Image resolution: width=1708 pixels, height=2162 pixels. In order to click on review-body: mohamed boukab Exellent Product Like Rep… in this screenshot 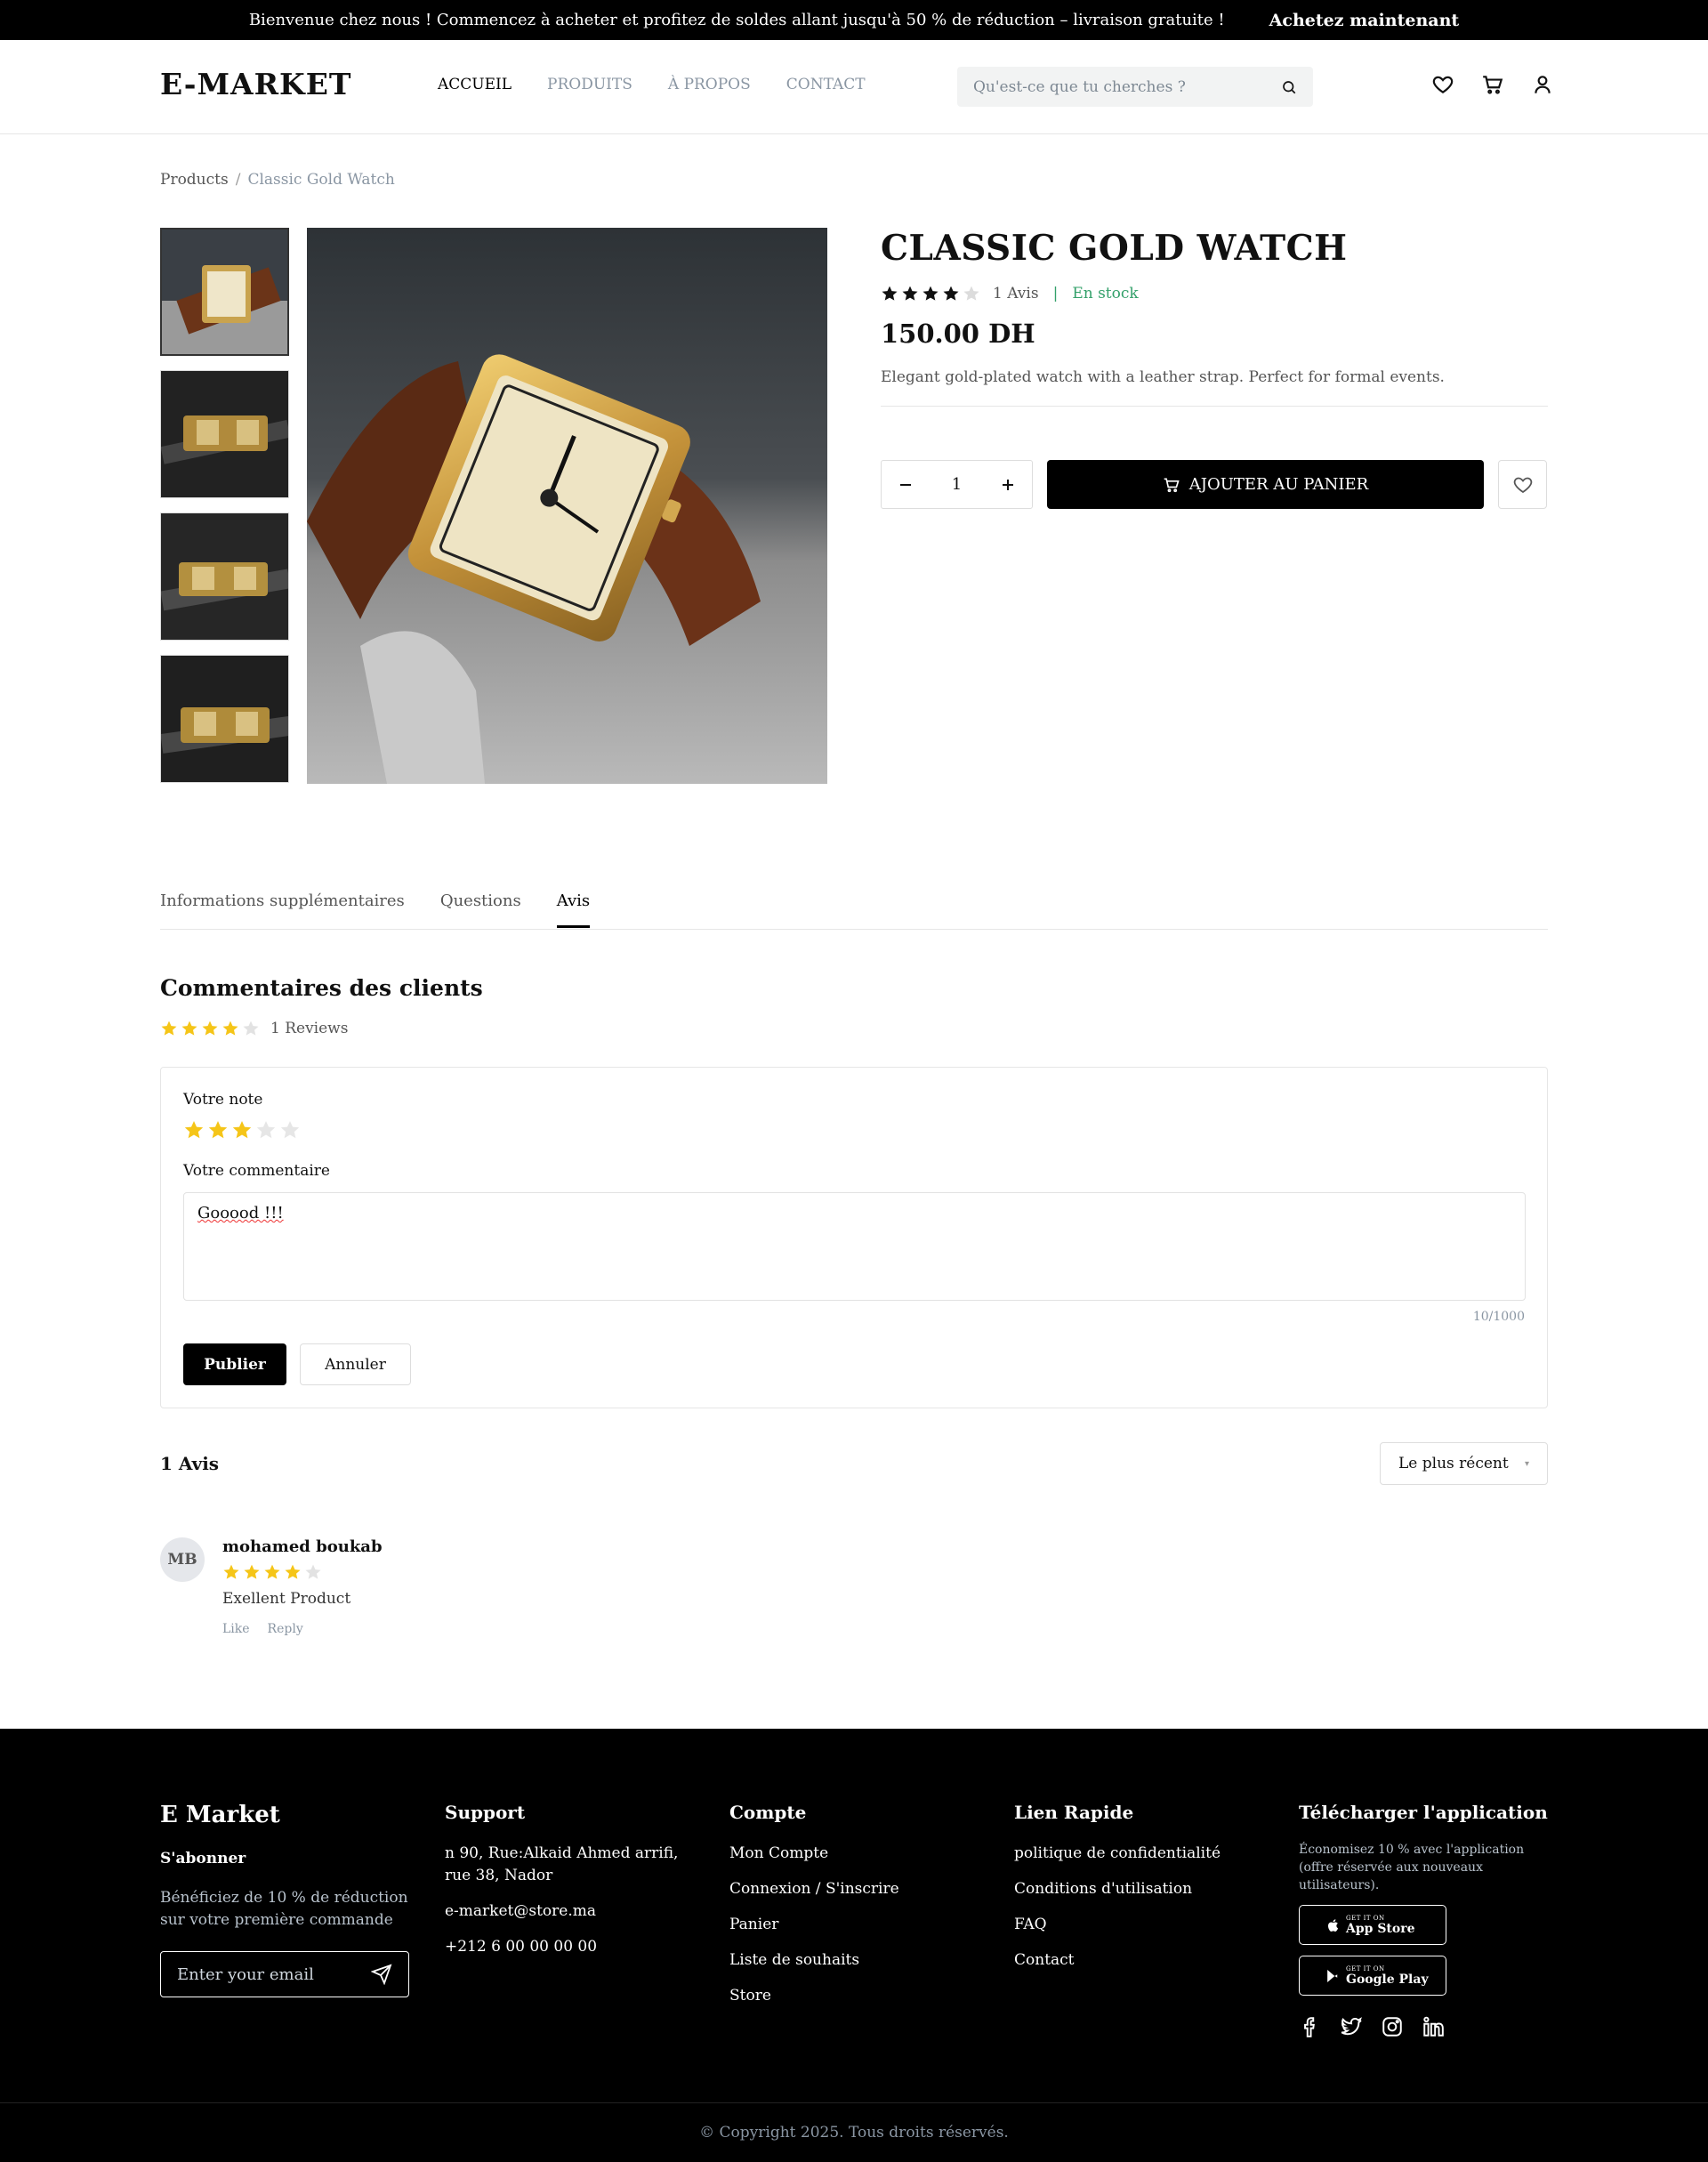, I will do `click(444, 1587)`.